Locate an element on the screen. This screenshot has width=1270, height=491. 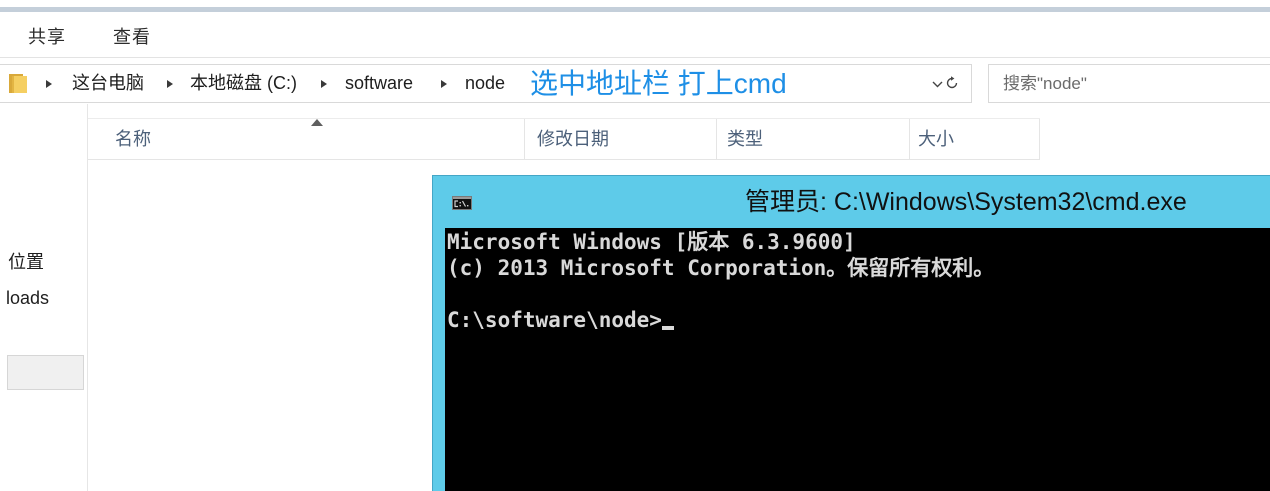
address-bar: 这台电脑 本地磁盘 (C:) software node 选中地址栏 打上cmd is located at coordinates (486, 83).